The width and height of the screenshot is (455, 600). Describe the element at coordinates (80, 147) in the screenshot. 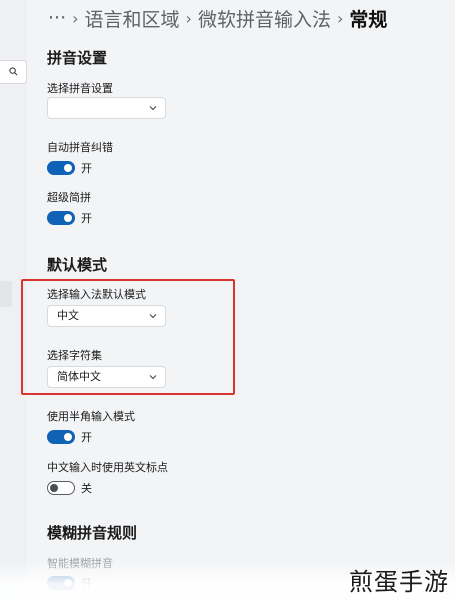

I see `auto-correct-label: 自动拼音纠错` at that location.